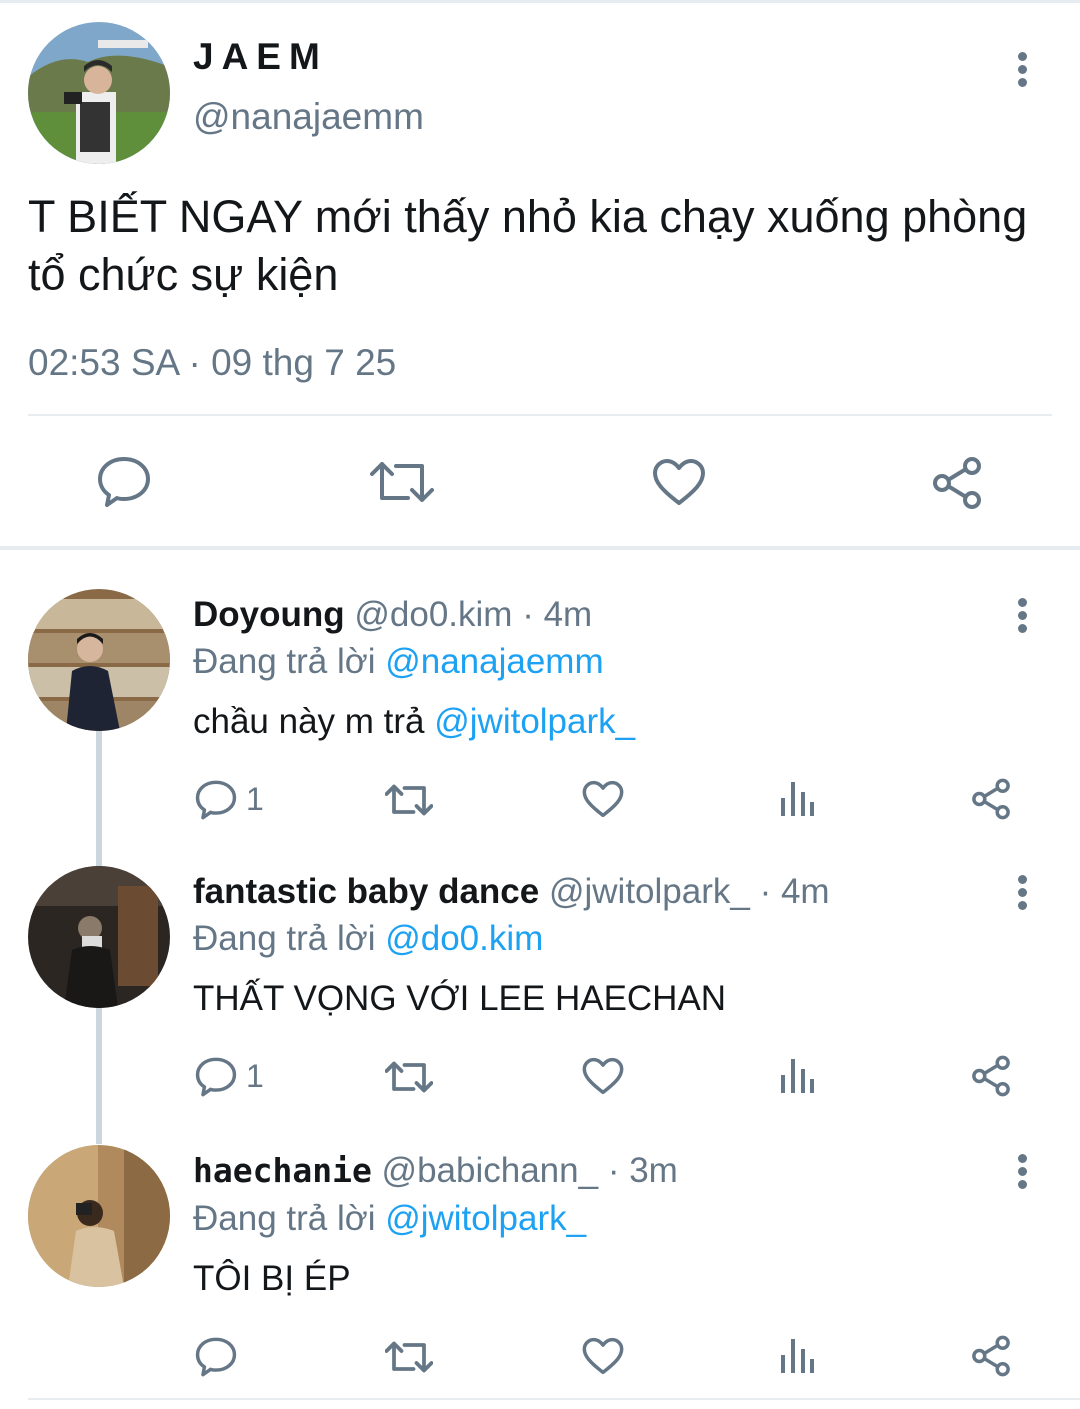  What do you see at coordinates (540, 1) in the screenshot?
I see `top-divider` at bounding box center [540, 1].